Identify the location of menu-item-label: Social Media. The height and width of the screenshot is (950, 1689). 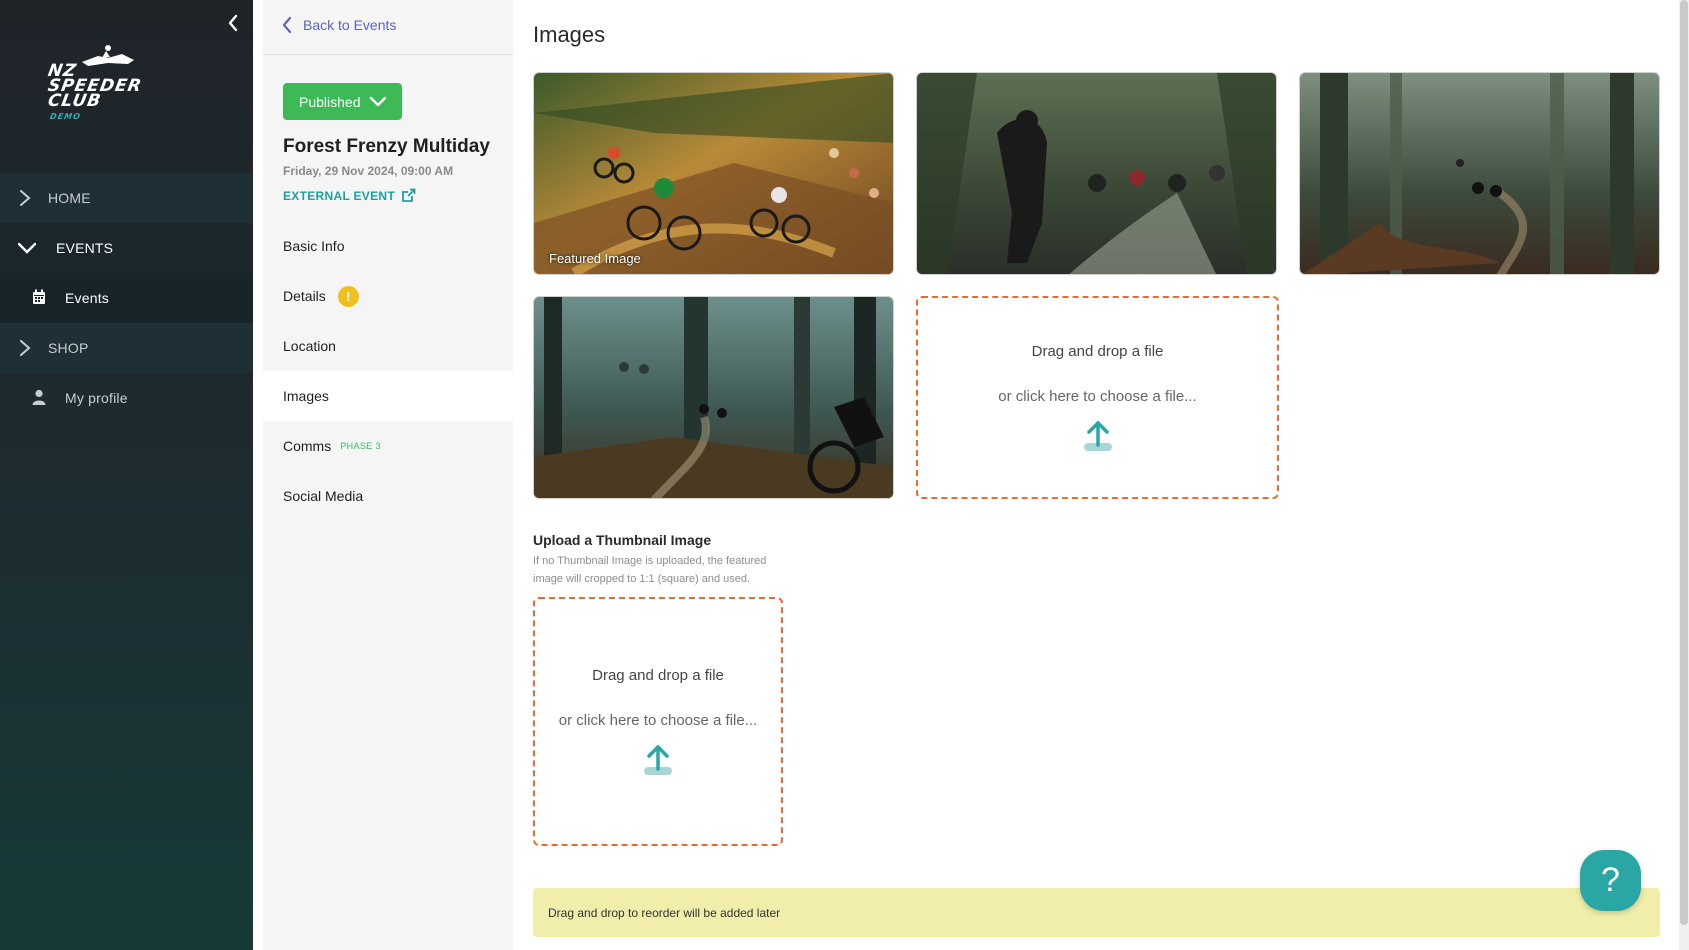
(323, 496).